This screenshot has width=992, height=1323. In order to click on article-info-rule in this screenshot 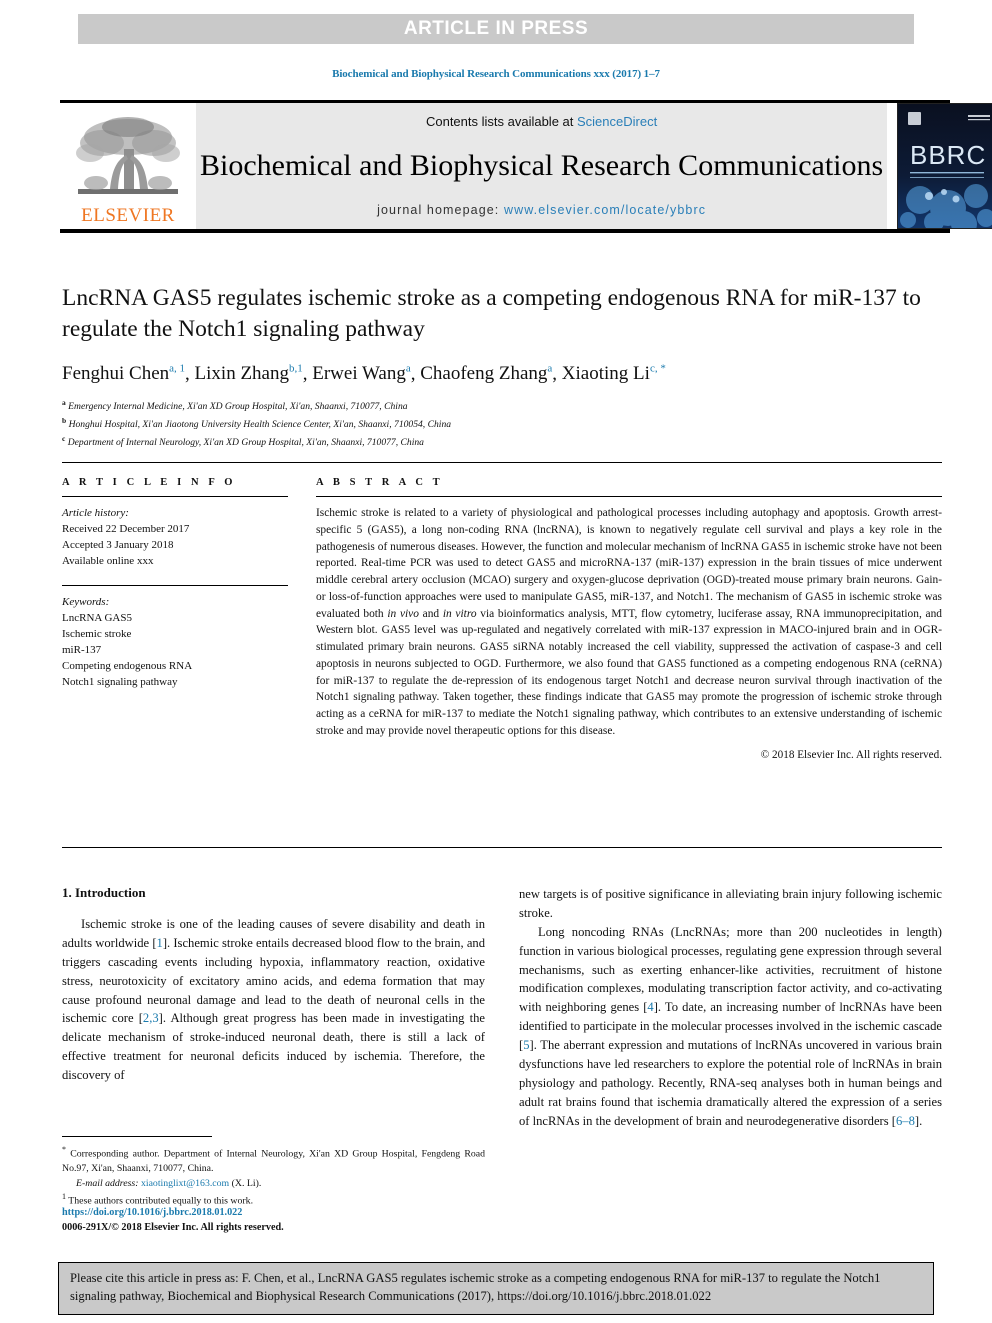, I will do `click(175, 496)`.